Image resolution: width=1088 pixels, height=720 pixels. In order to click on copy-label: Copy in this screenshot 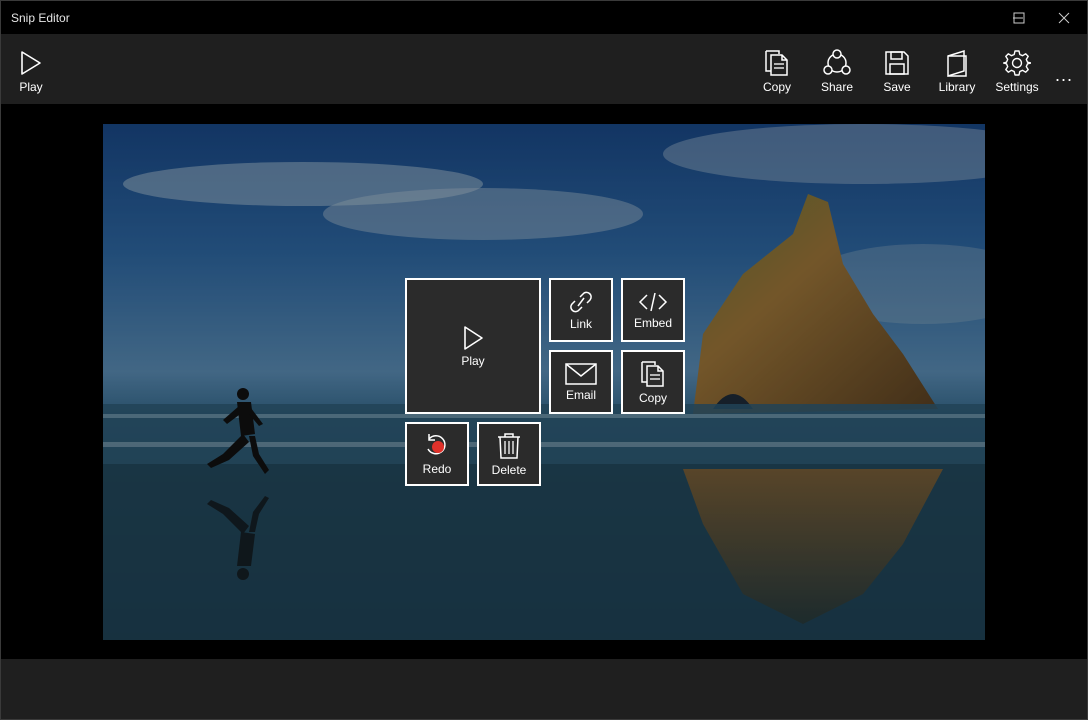, I will do `click(776, 87)`.